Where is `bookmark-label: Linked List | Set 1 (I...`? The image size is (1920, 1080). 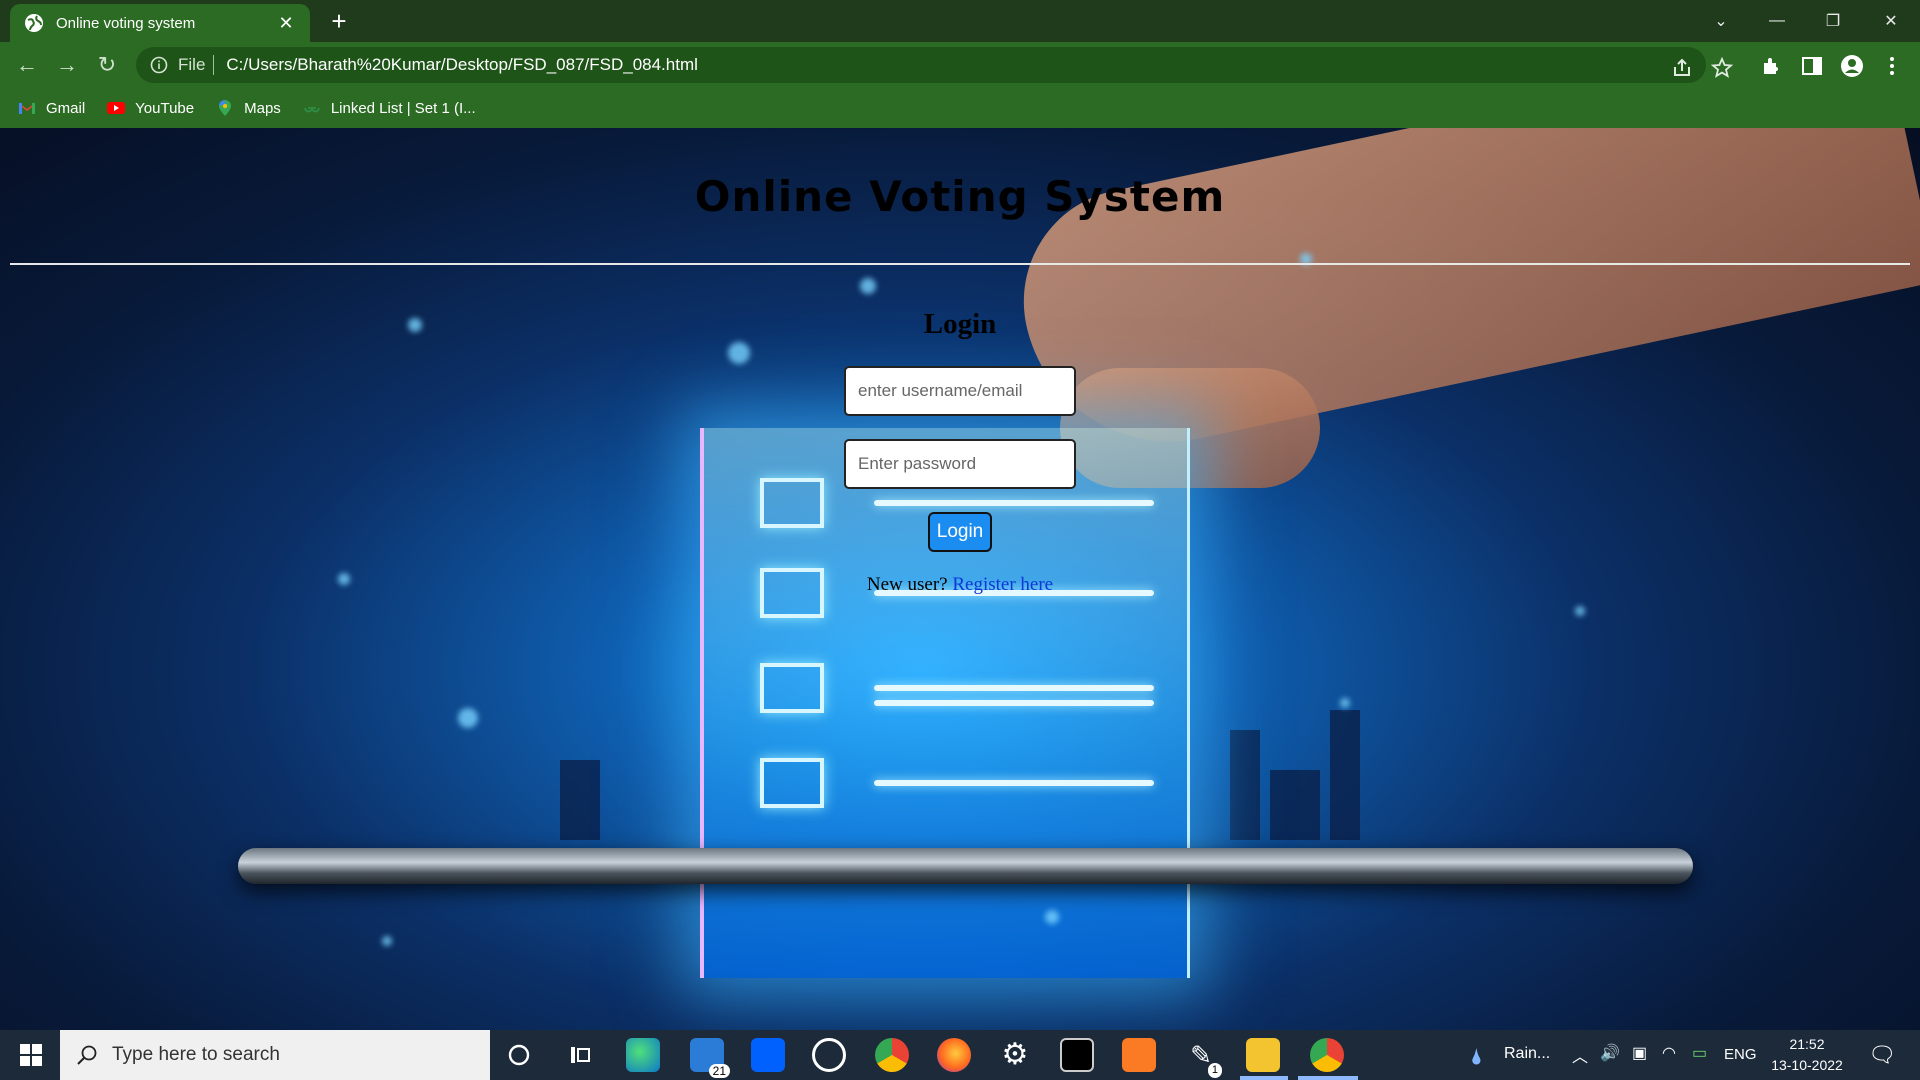
bookmark-label: Linked List | Set 1 (I... is located at coordinates (403, 108).